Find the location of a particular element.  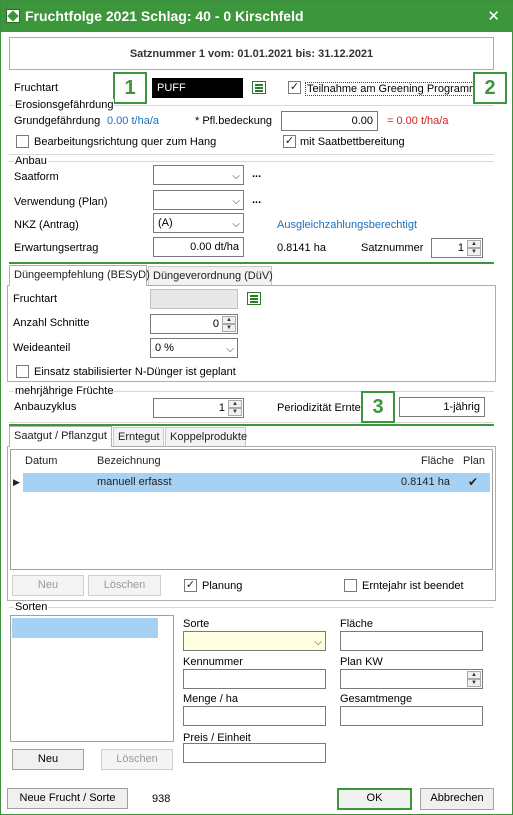

tab-erntegut: Erntegut is located at coordinates (138, 437).